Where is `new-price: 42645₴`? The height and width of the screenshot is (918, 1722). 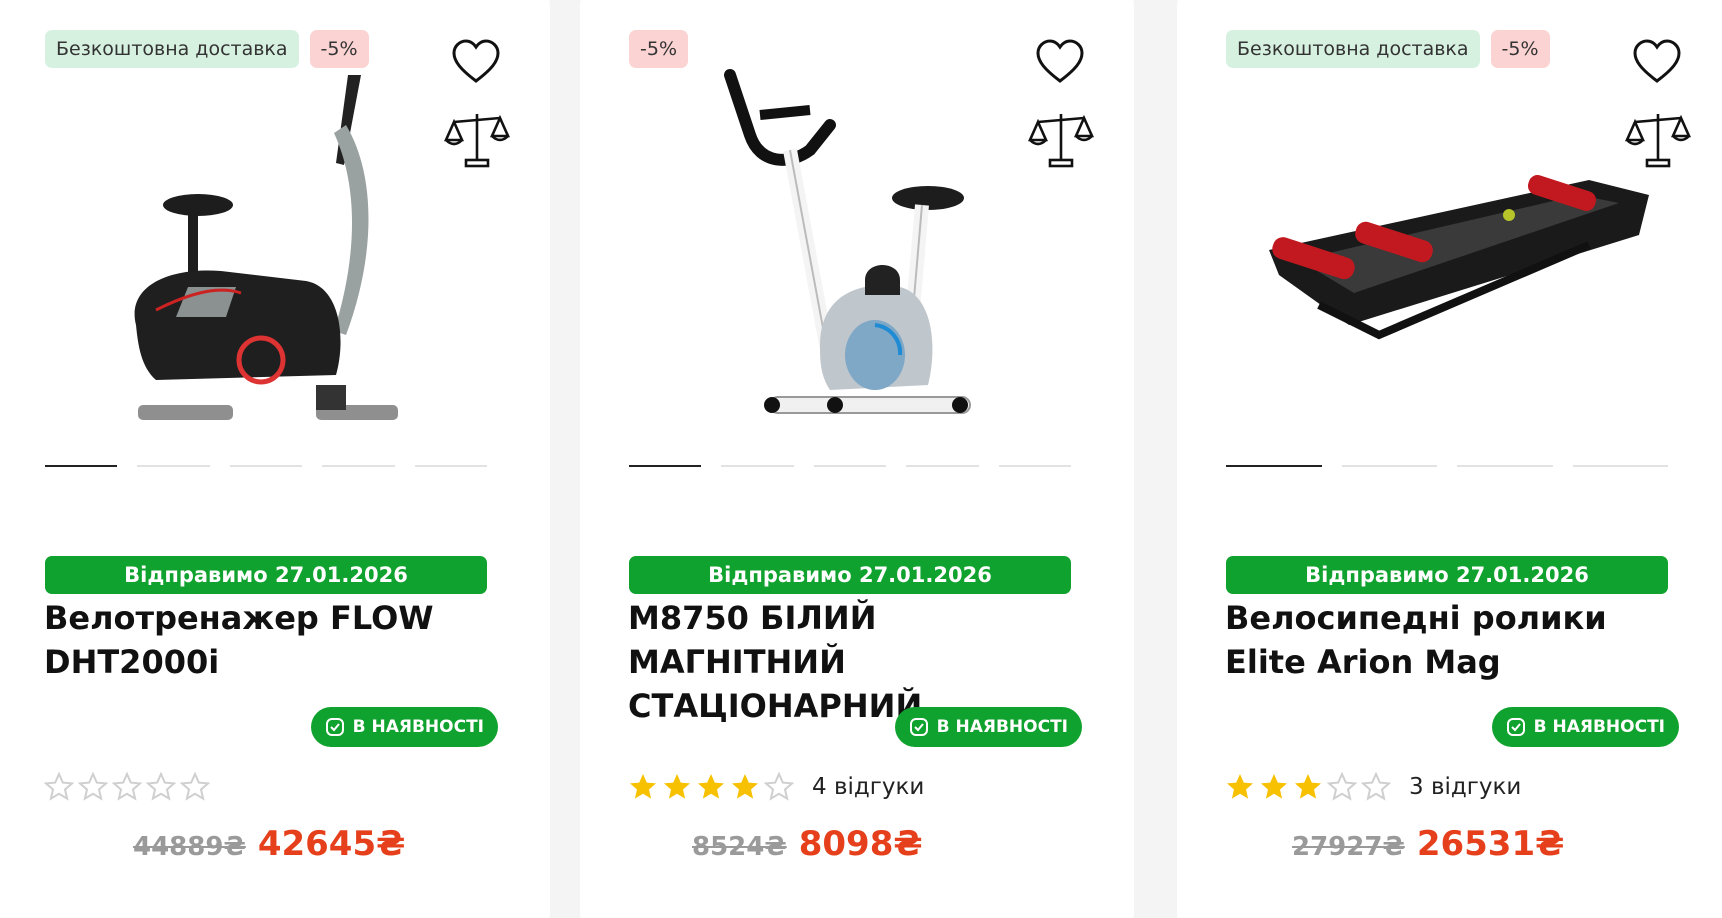
new-price: 42645₴ is located at coordinates (331, 844).